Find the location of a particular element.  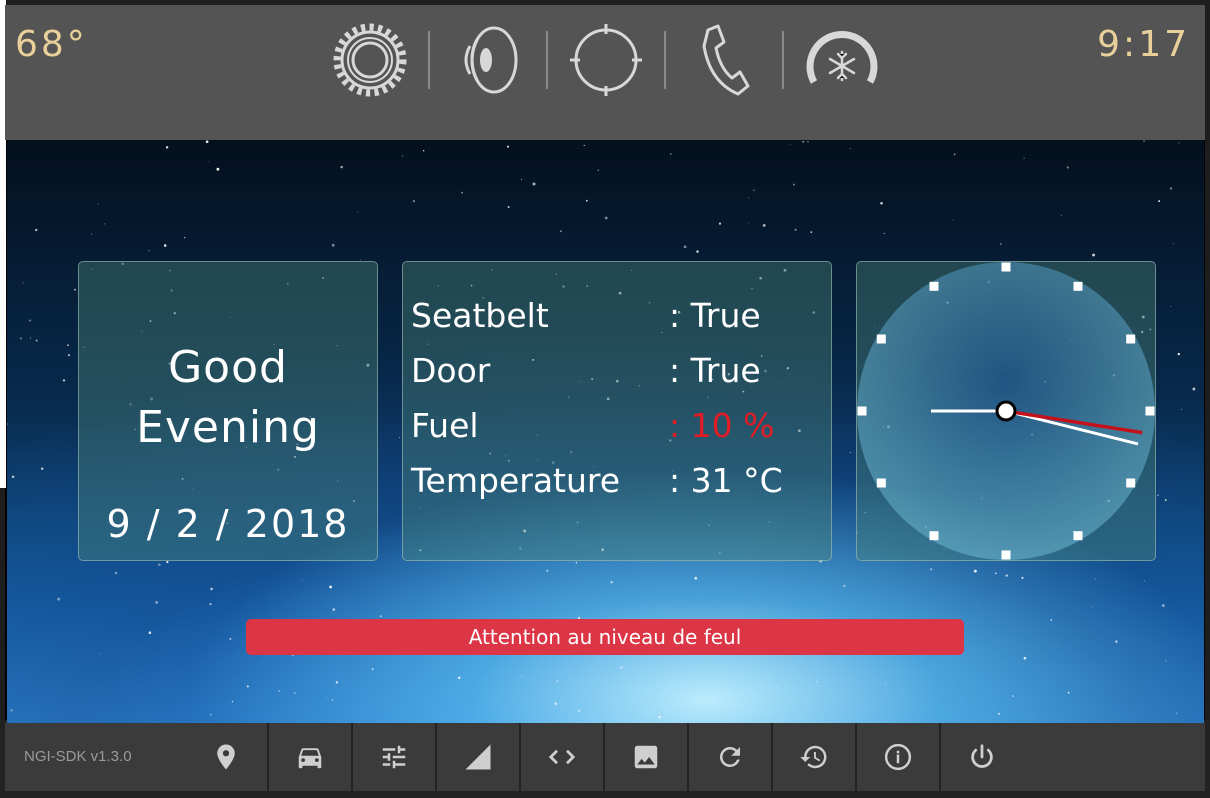

status-value-warning: : 10 % is located at coordinates (722, 425).